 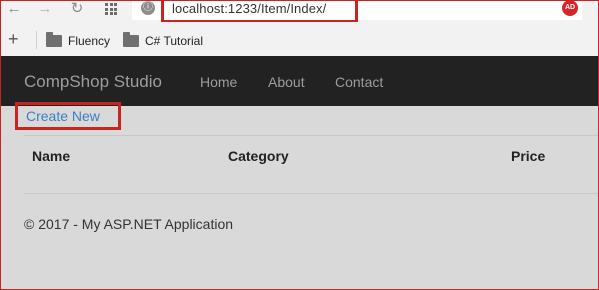 I want to click on address-bar: ⓘ localhost:1233/Item/Index/ AD, so click(x=357, y=11).